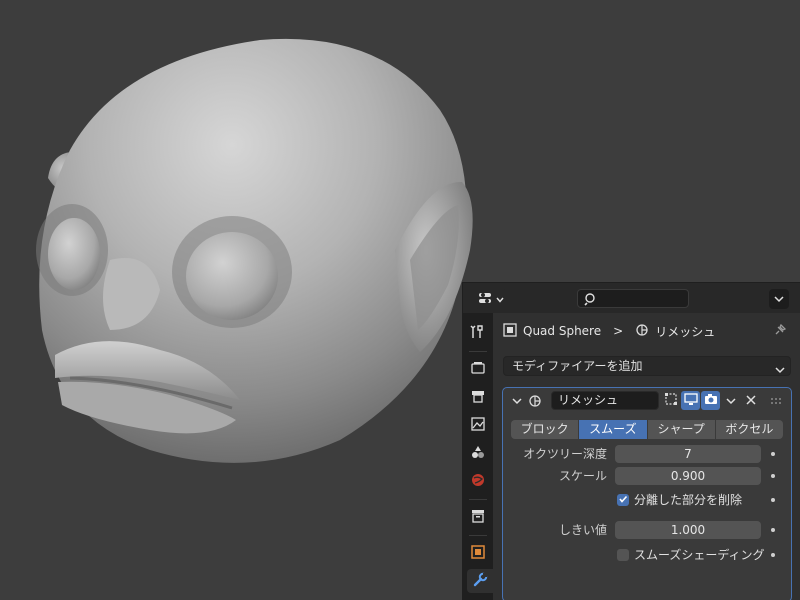  I want to click on add-modifier-dropdown: モディファイアーを追加, so click(647, 366).